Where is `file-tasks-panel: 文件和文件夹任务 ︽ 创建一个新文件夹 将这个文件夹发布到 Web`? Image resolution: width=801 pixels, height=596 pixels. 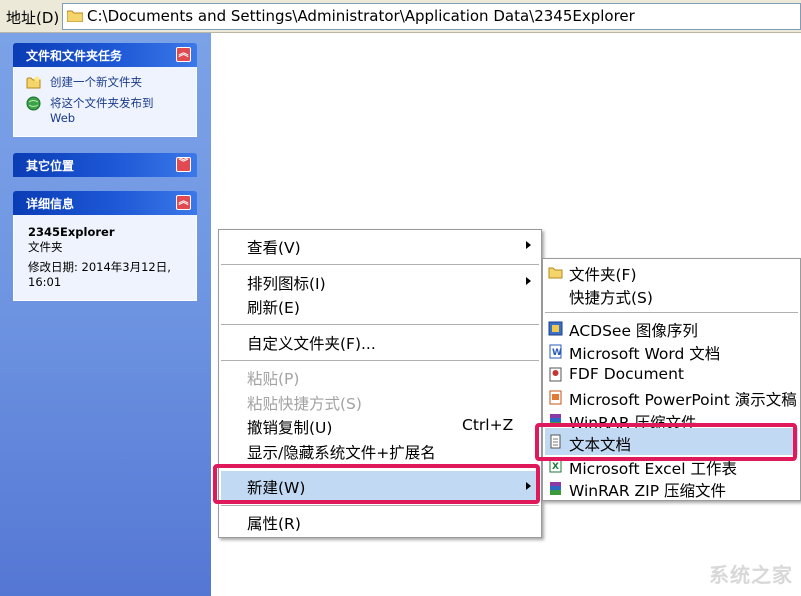
file-tasks-panel: 文件和文件夹任务 ︽ 创建一个新文件夹 将这个文件夹发布到 Web is located at coordinates (105, 90).